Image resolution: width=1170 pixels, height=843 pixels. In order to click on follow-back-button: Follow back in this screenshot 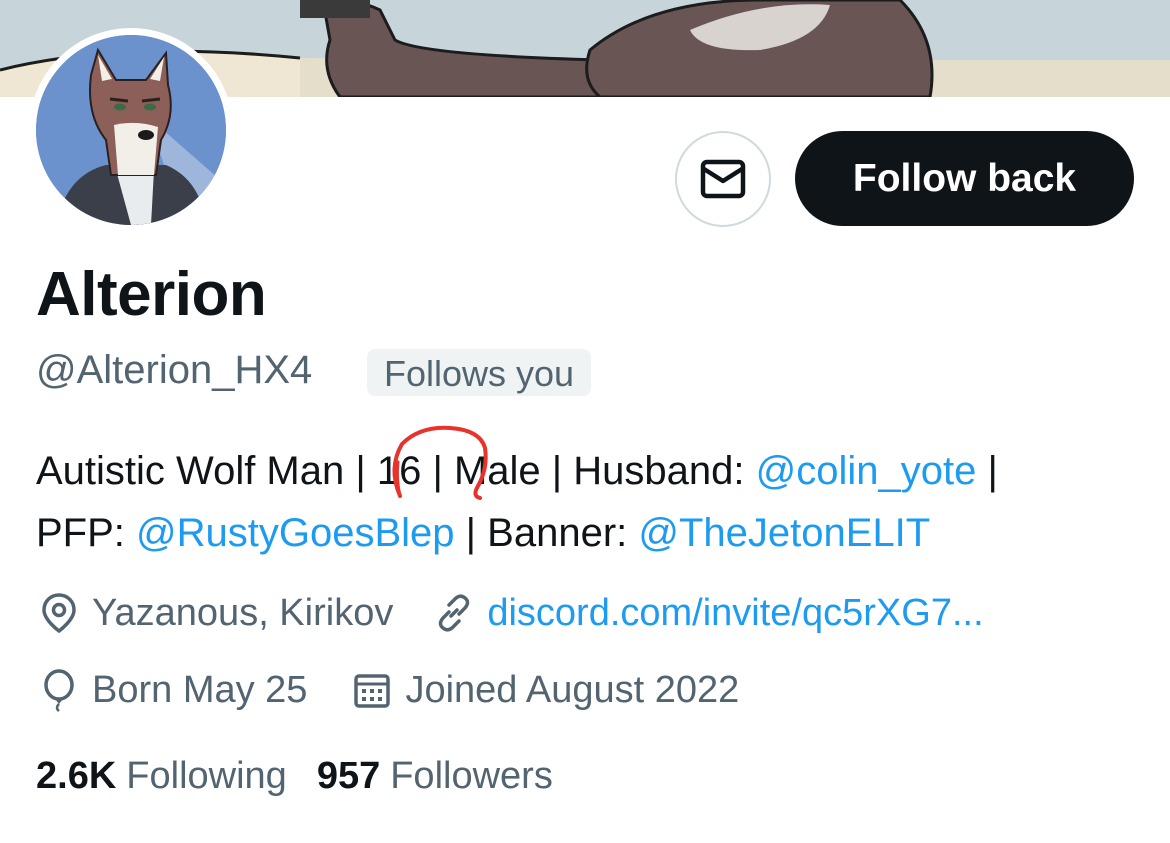, I will do `click(964, 178)`.